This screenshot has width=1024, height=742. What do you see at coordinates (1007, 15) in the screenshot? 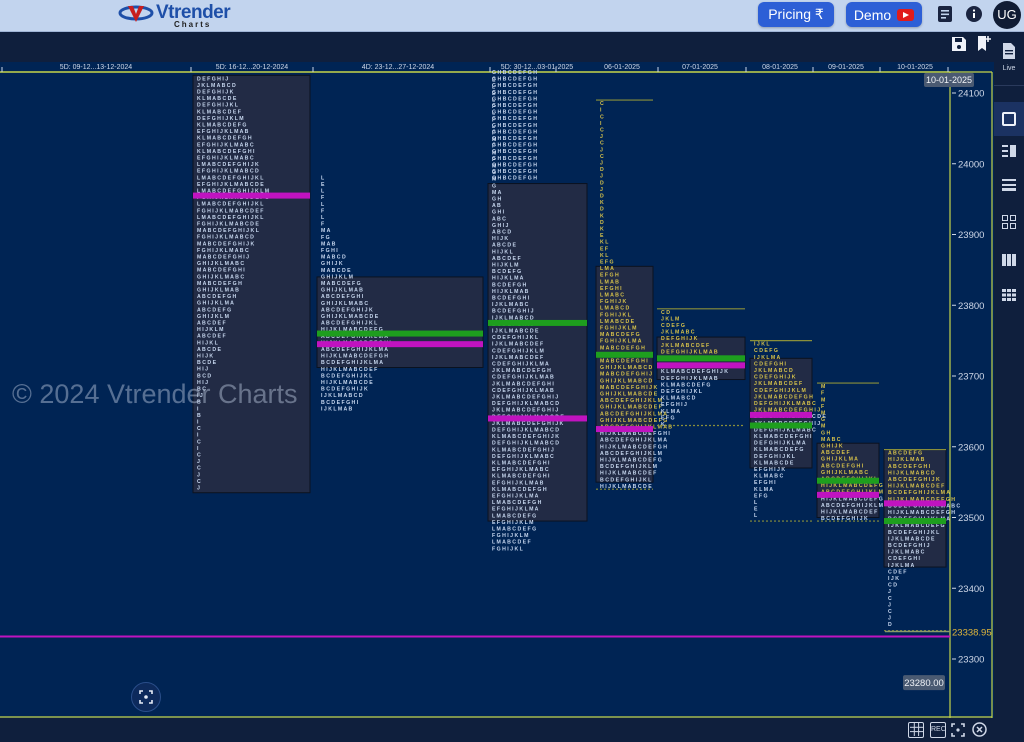
I see `user-avatar: UG` at bounding box center [1007, 15].